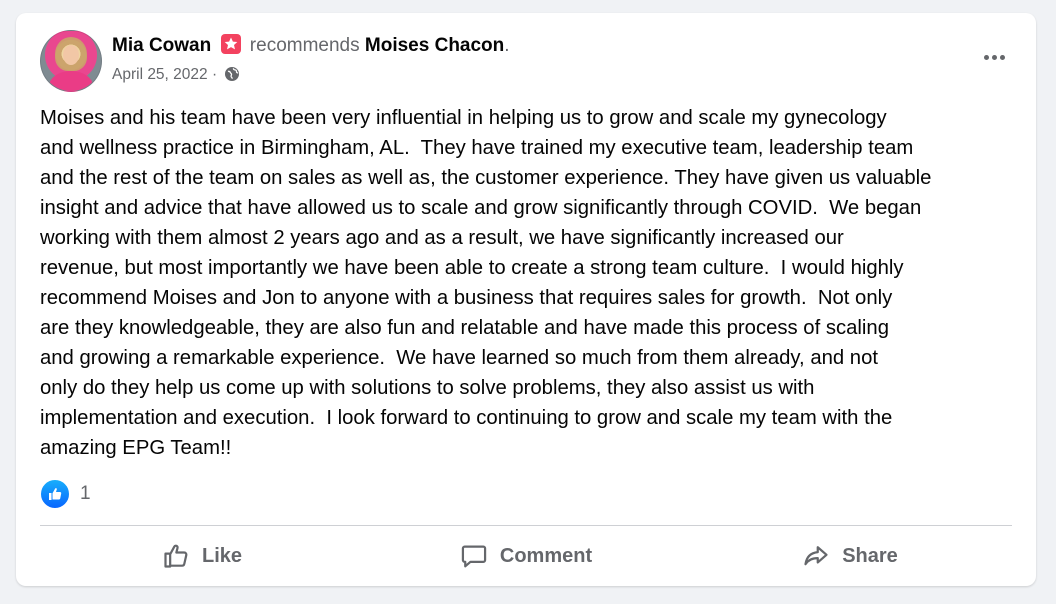  I want to click on post-actions: Like Comment Share, so click(526, 556).